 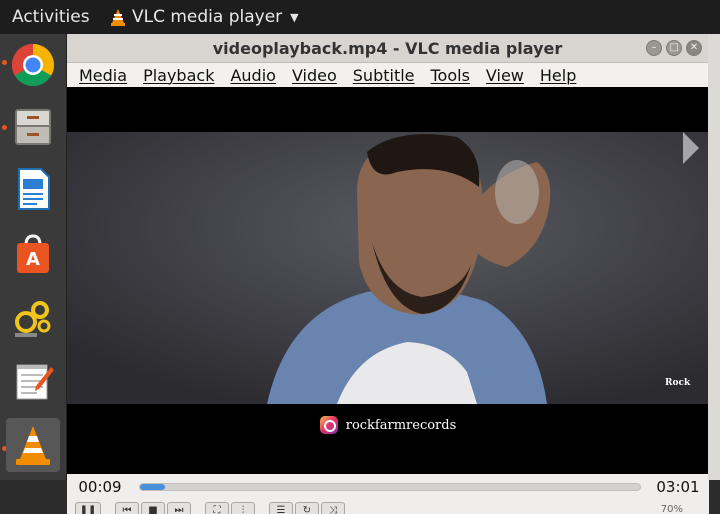 I want to click on gears-icon, so click(x=33, y=319).